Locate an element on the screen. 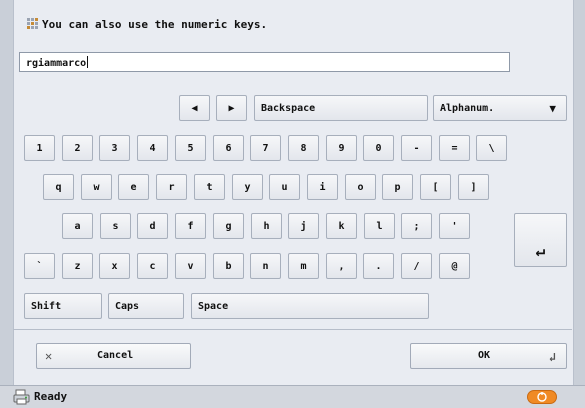 The height and width of the screenshot is (408, 585). enter-icon: ↲ is located at coordinates (552, 357).